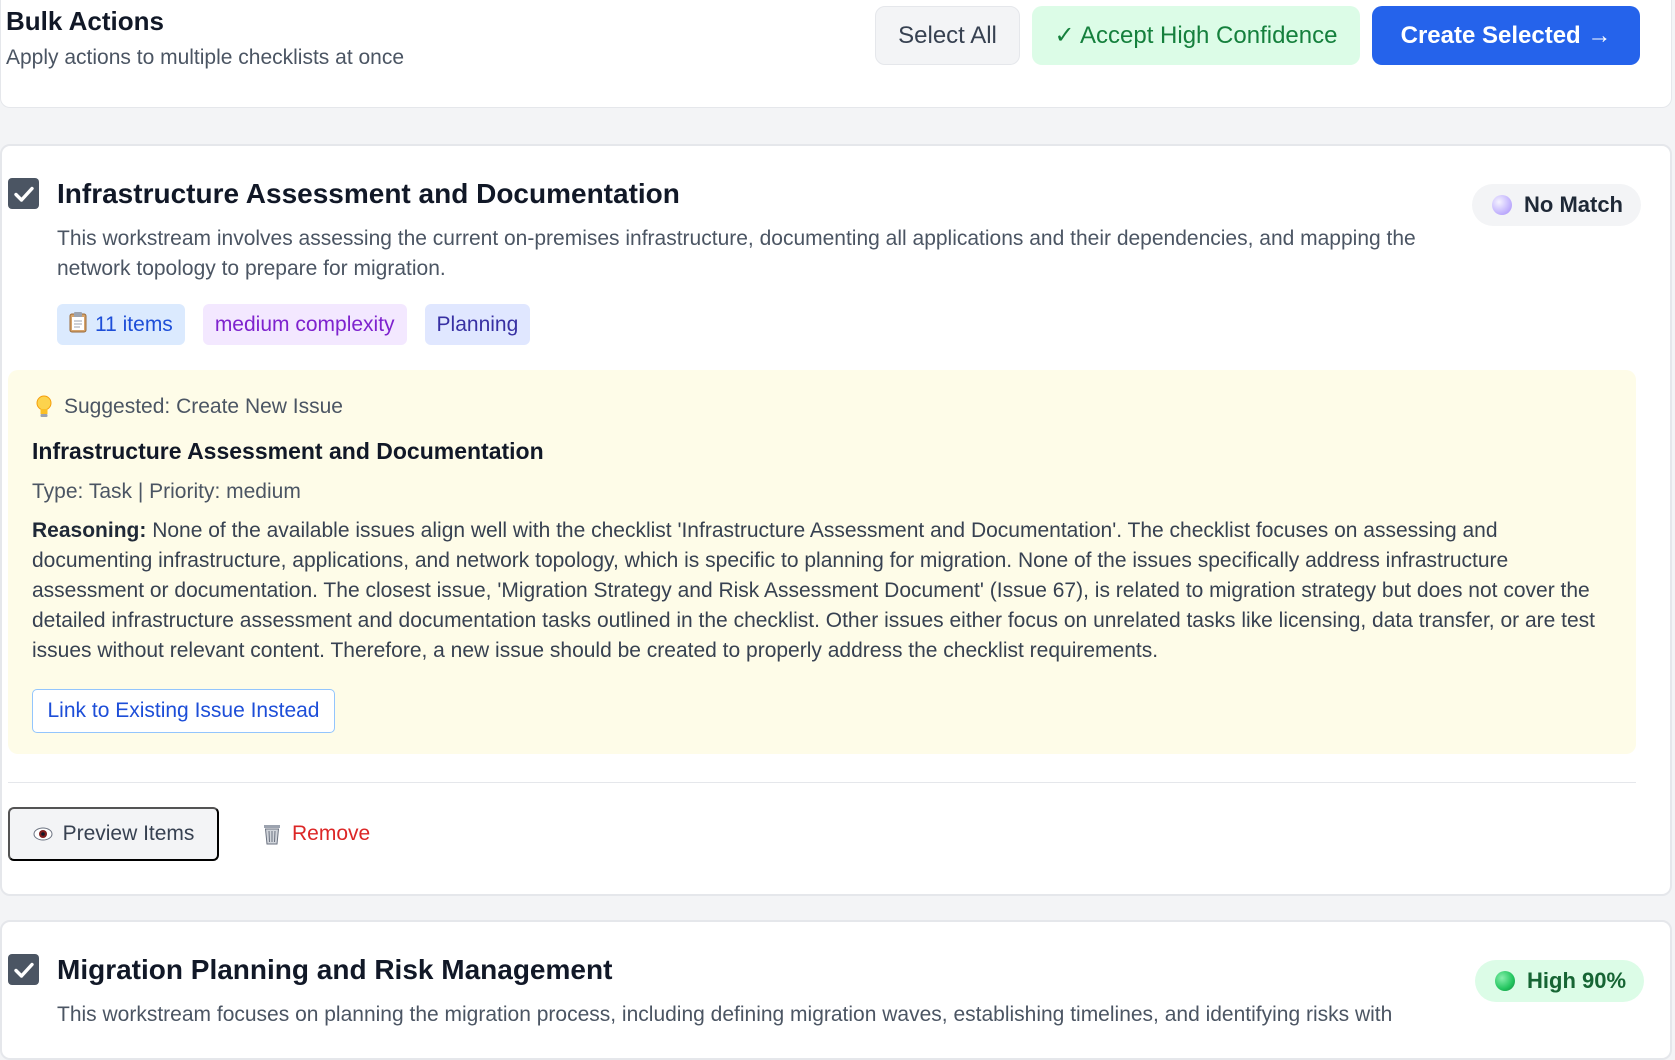 This screenshot has height=1060, width=1675. I want to click on suggestion-heading: Suggested: Create New Issue, so click(188, 407).